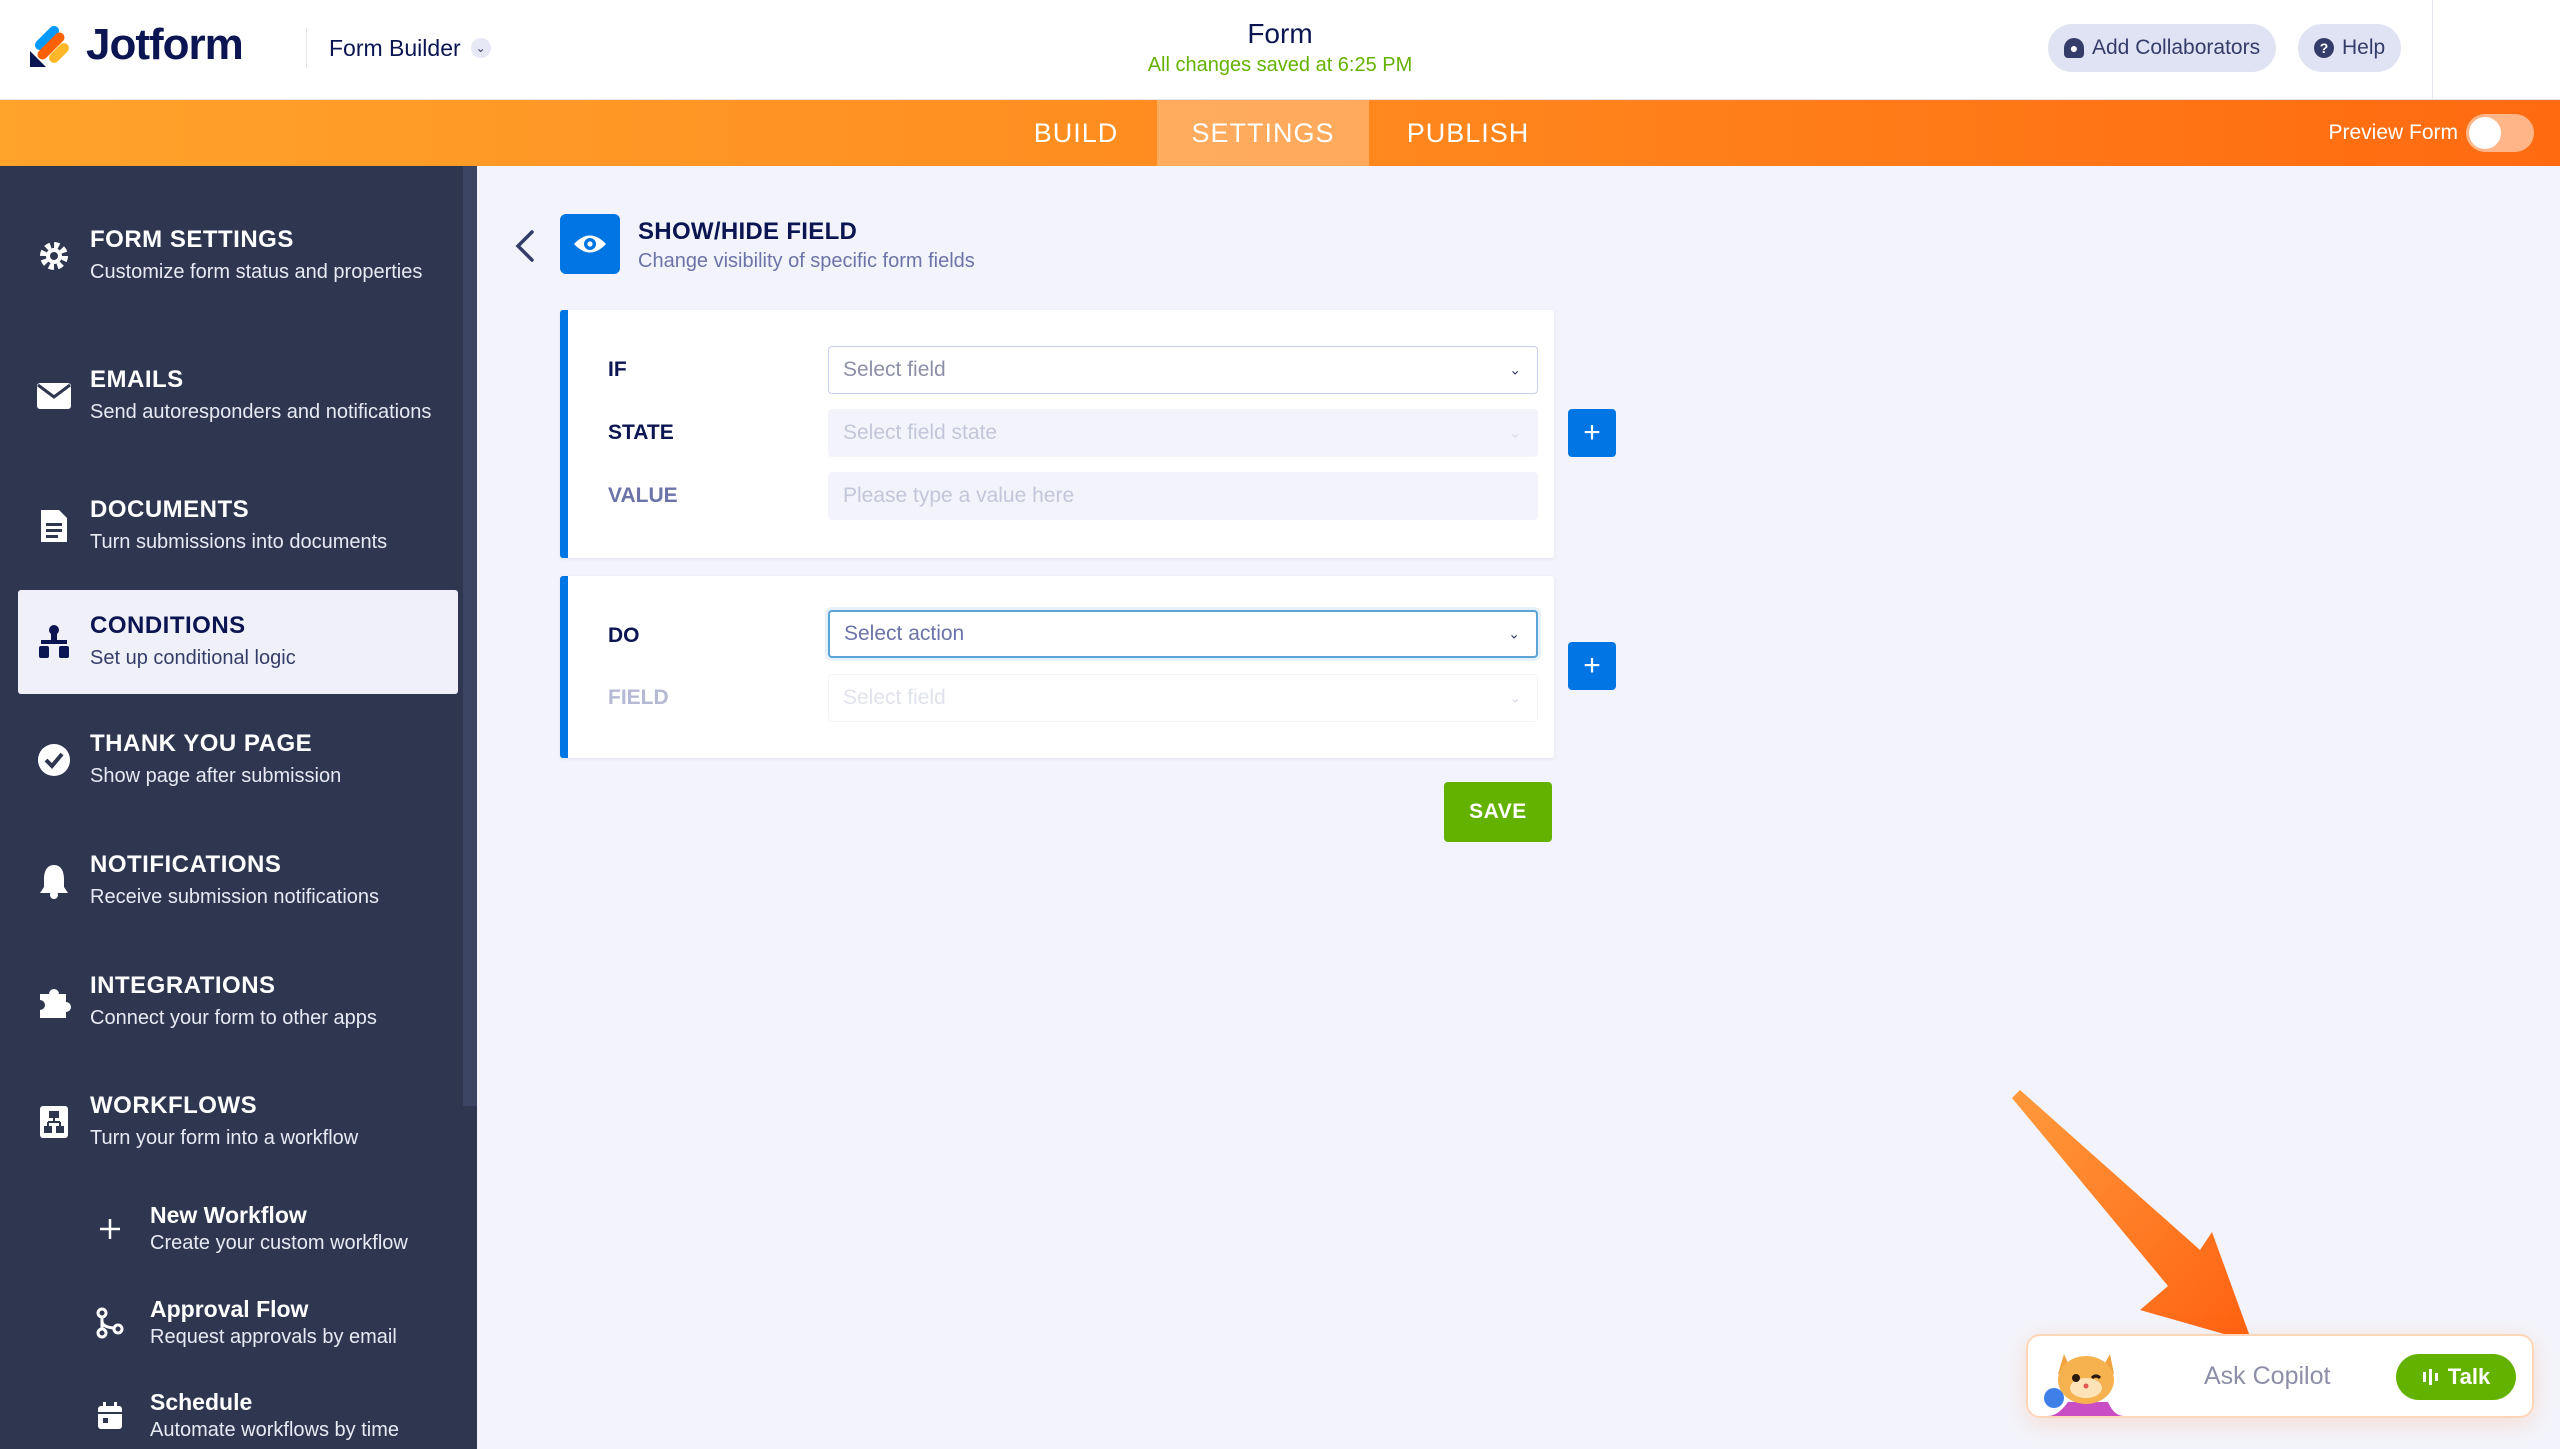 The image size is (2560, 1449). What do you see at coordinates (2074, 48) in the screenshot?
I see `user-icon: ●` at bounding box center [2074, 48].